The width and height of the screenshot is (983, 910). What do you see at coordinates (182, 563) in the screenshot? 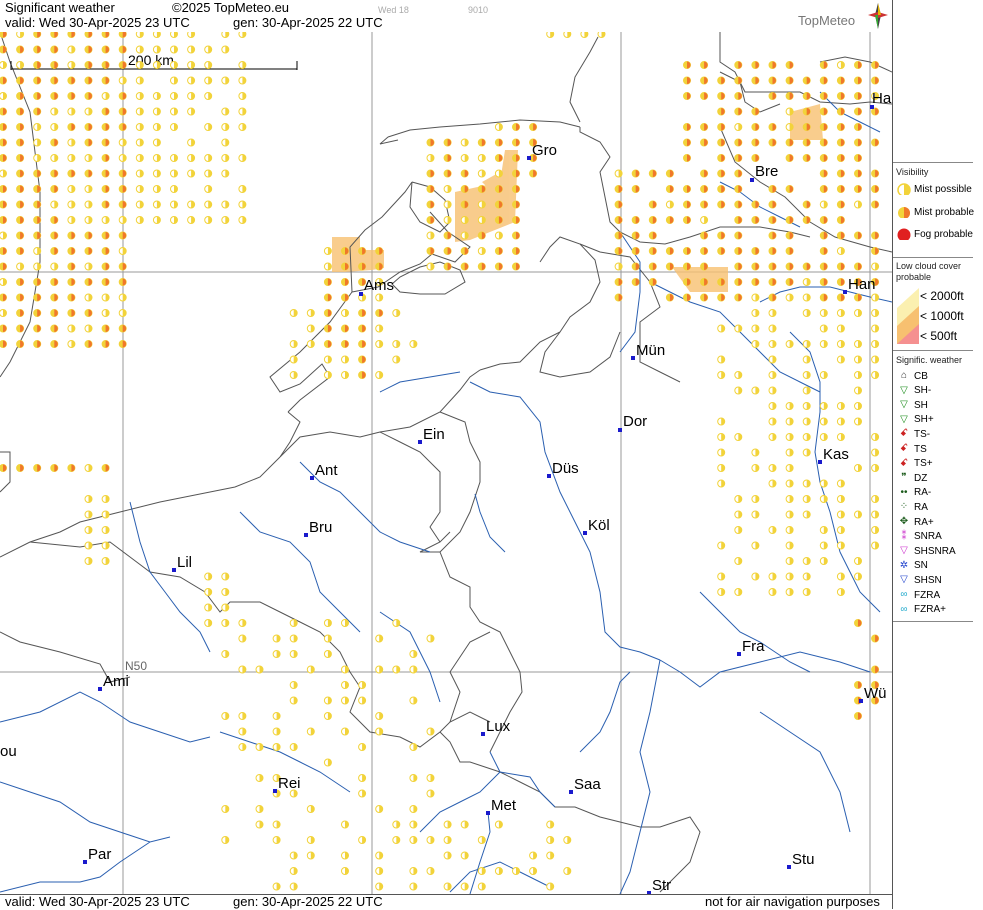
I see `city-lil: Lil` at bounding box center [182, 563].